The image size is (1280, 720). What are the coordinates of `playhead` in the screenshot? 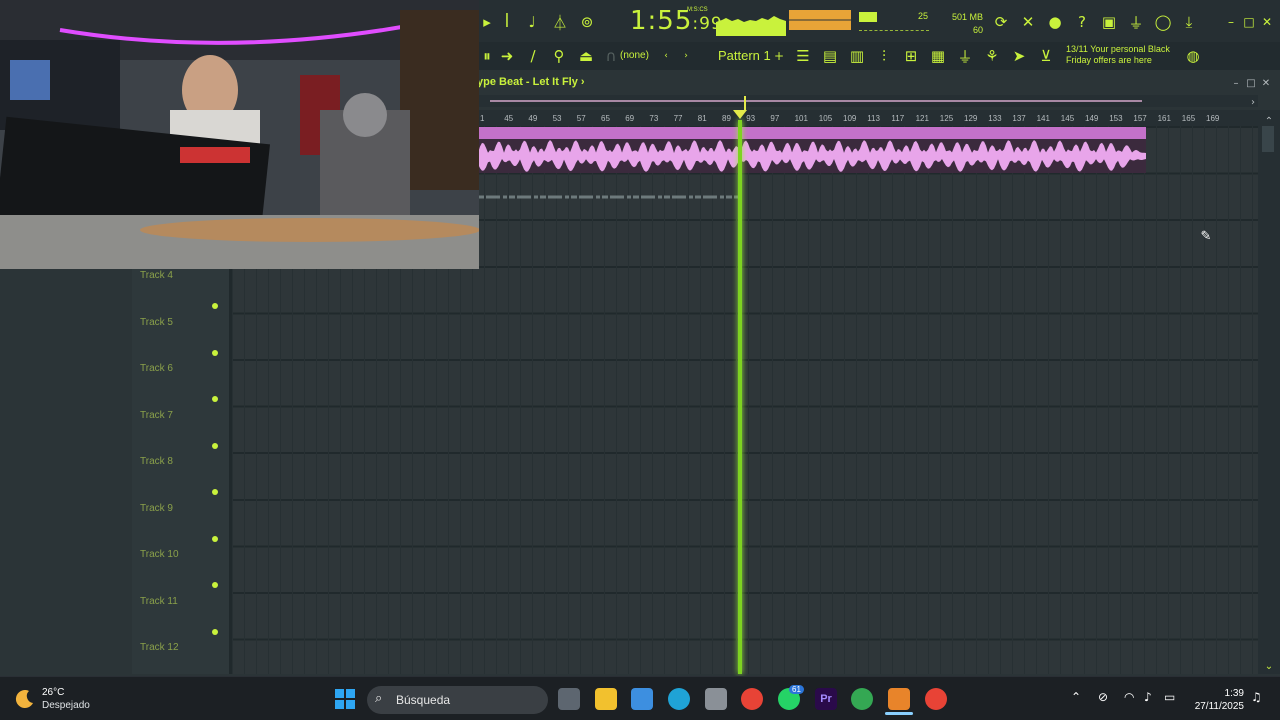 It's located at (740, 397).